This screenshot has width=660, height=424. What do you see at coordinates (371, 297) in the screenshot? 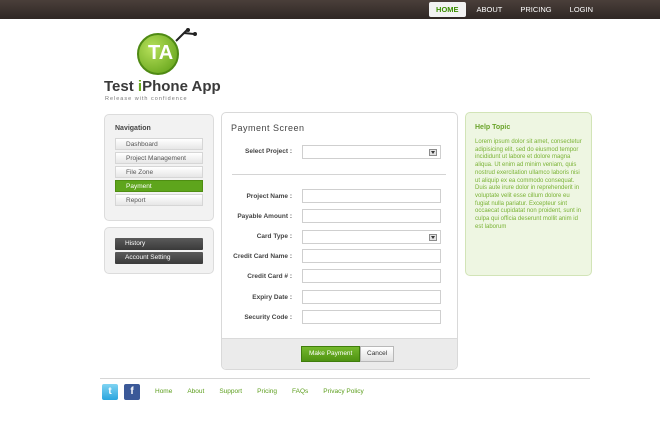
I see `expiry-date-input` at bounding box center [371, 297].